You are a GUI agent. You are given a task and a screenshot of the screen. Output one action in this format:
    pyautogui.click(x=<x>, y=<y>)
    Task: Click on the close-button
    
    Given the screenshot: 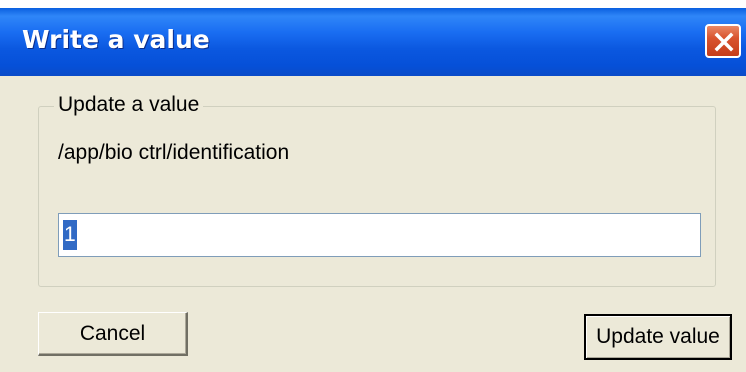 What is the action you would take?
    pyautogui.click(x=723, y=41)
    